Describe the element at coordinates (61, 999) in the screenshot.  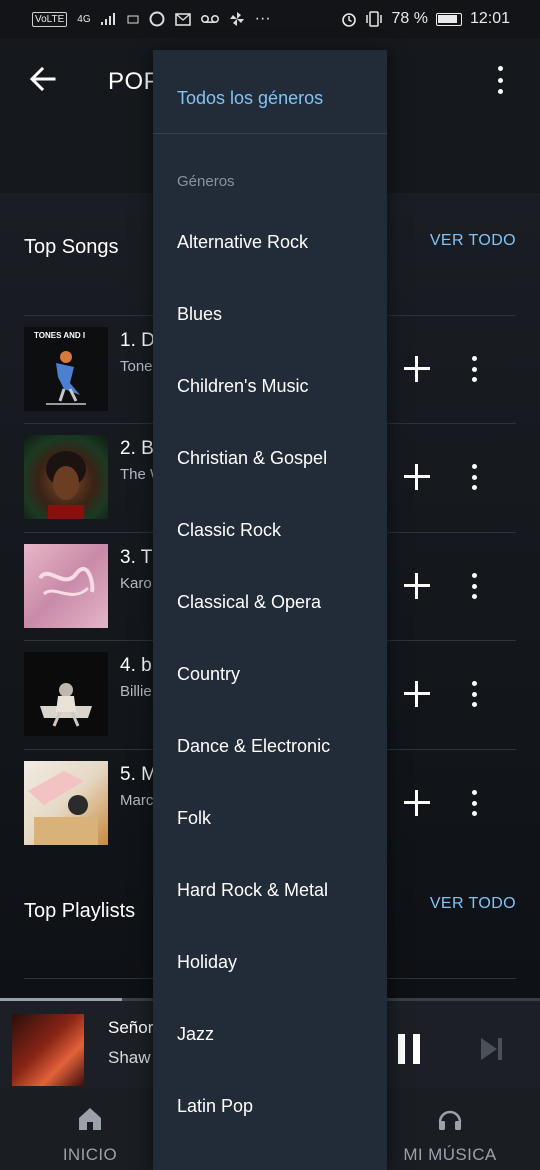
I see `progress-bar` at that location.